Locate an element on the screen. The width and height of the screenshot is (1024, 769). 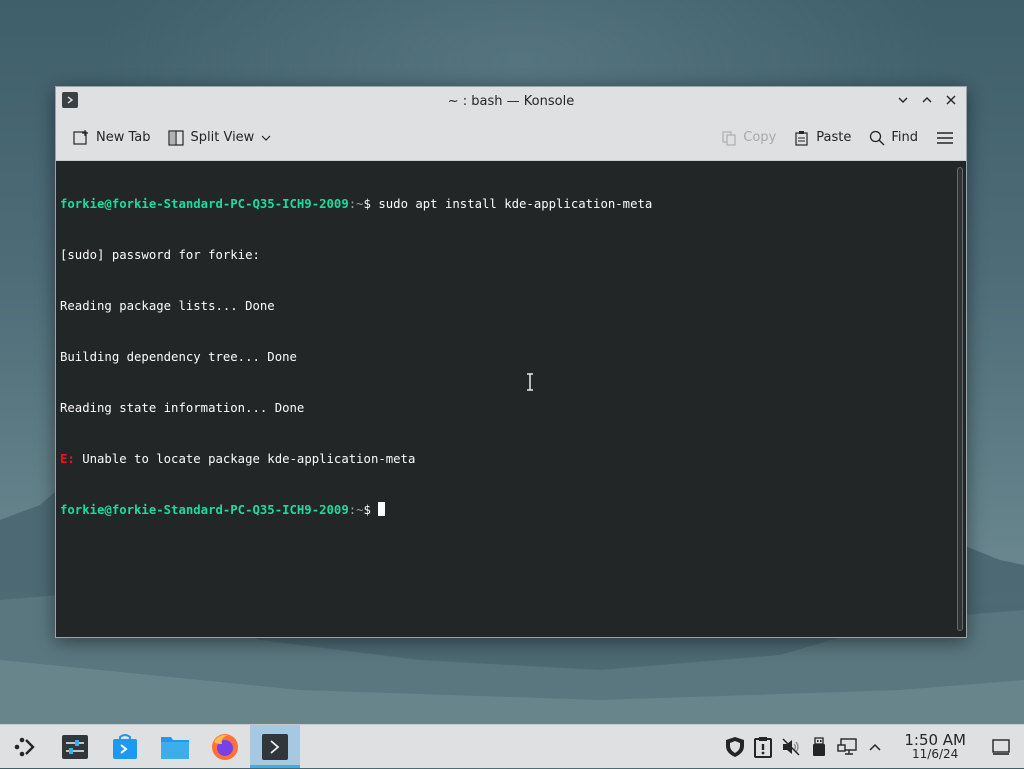
split-view-button: Split View is located at coordinates (220, 138).